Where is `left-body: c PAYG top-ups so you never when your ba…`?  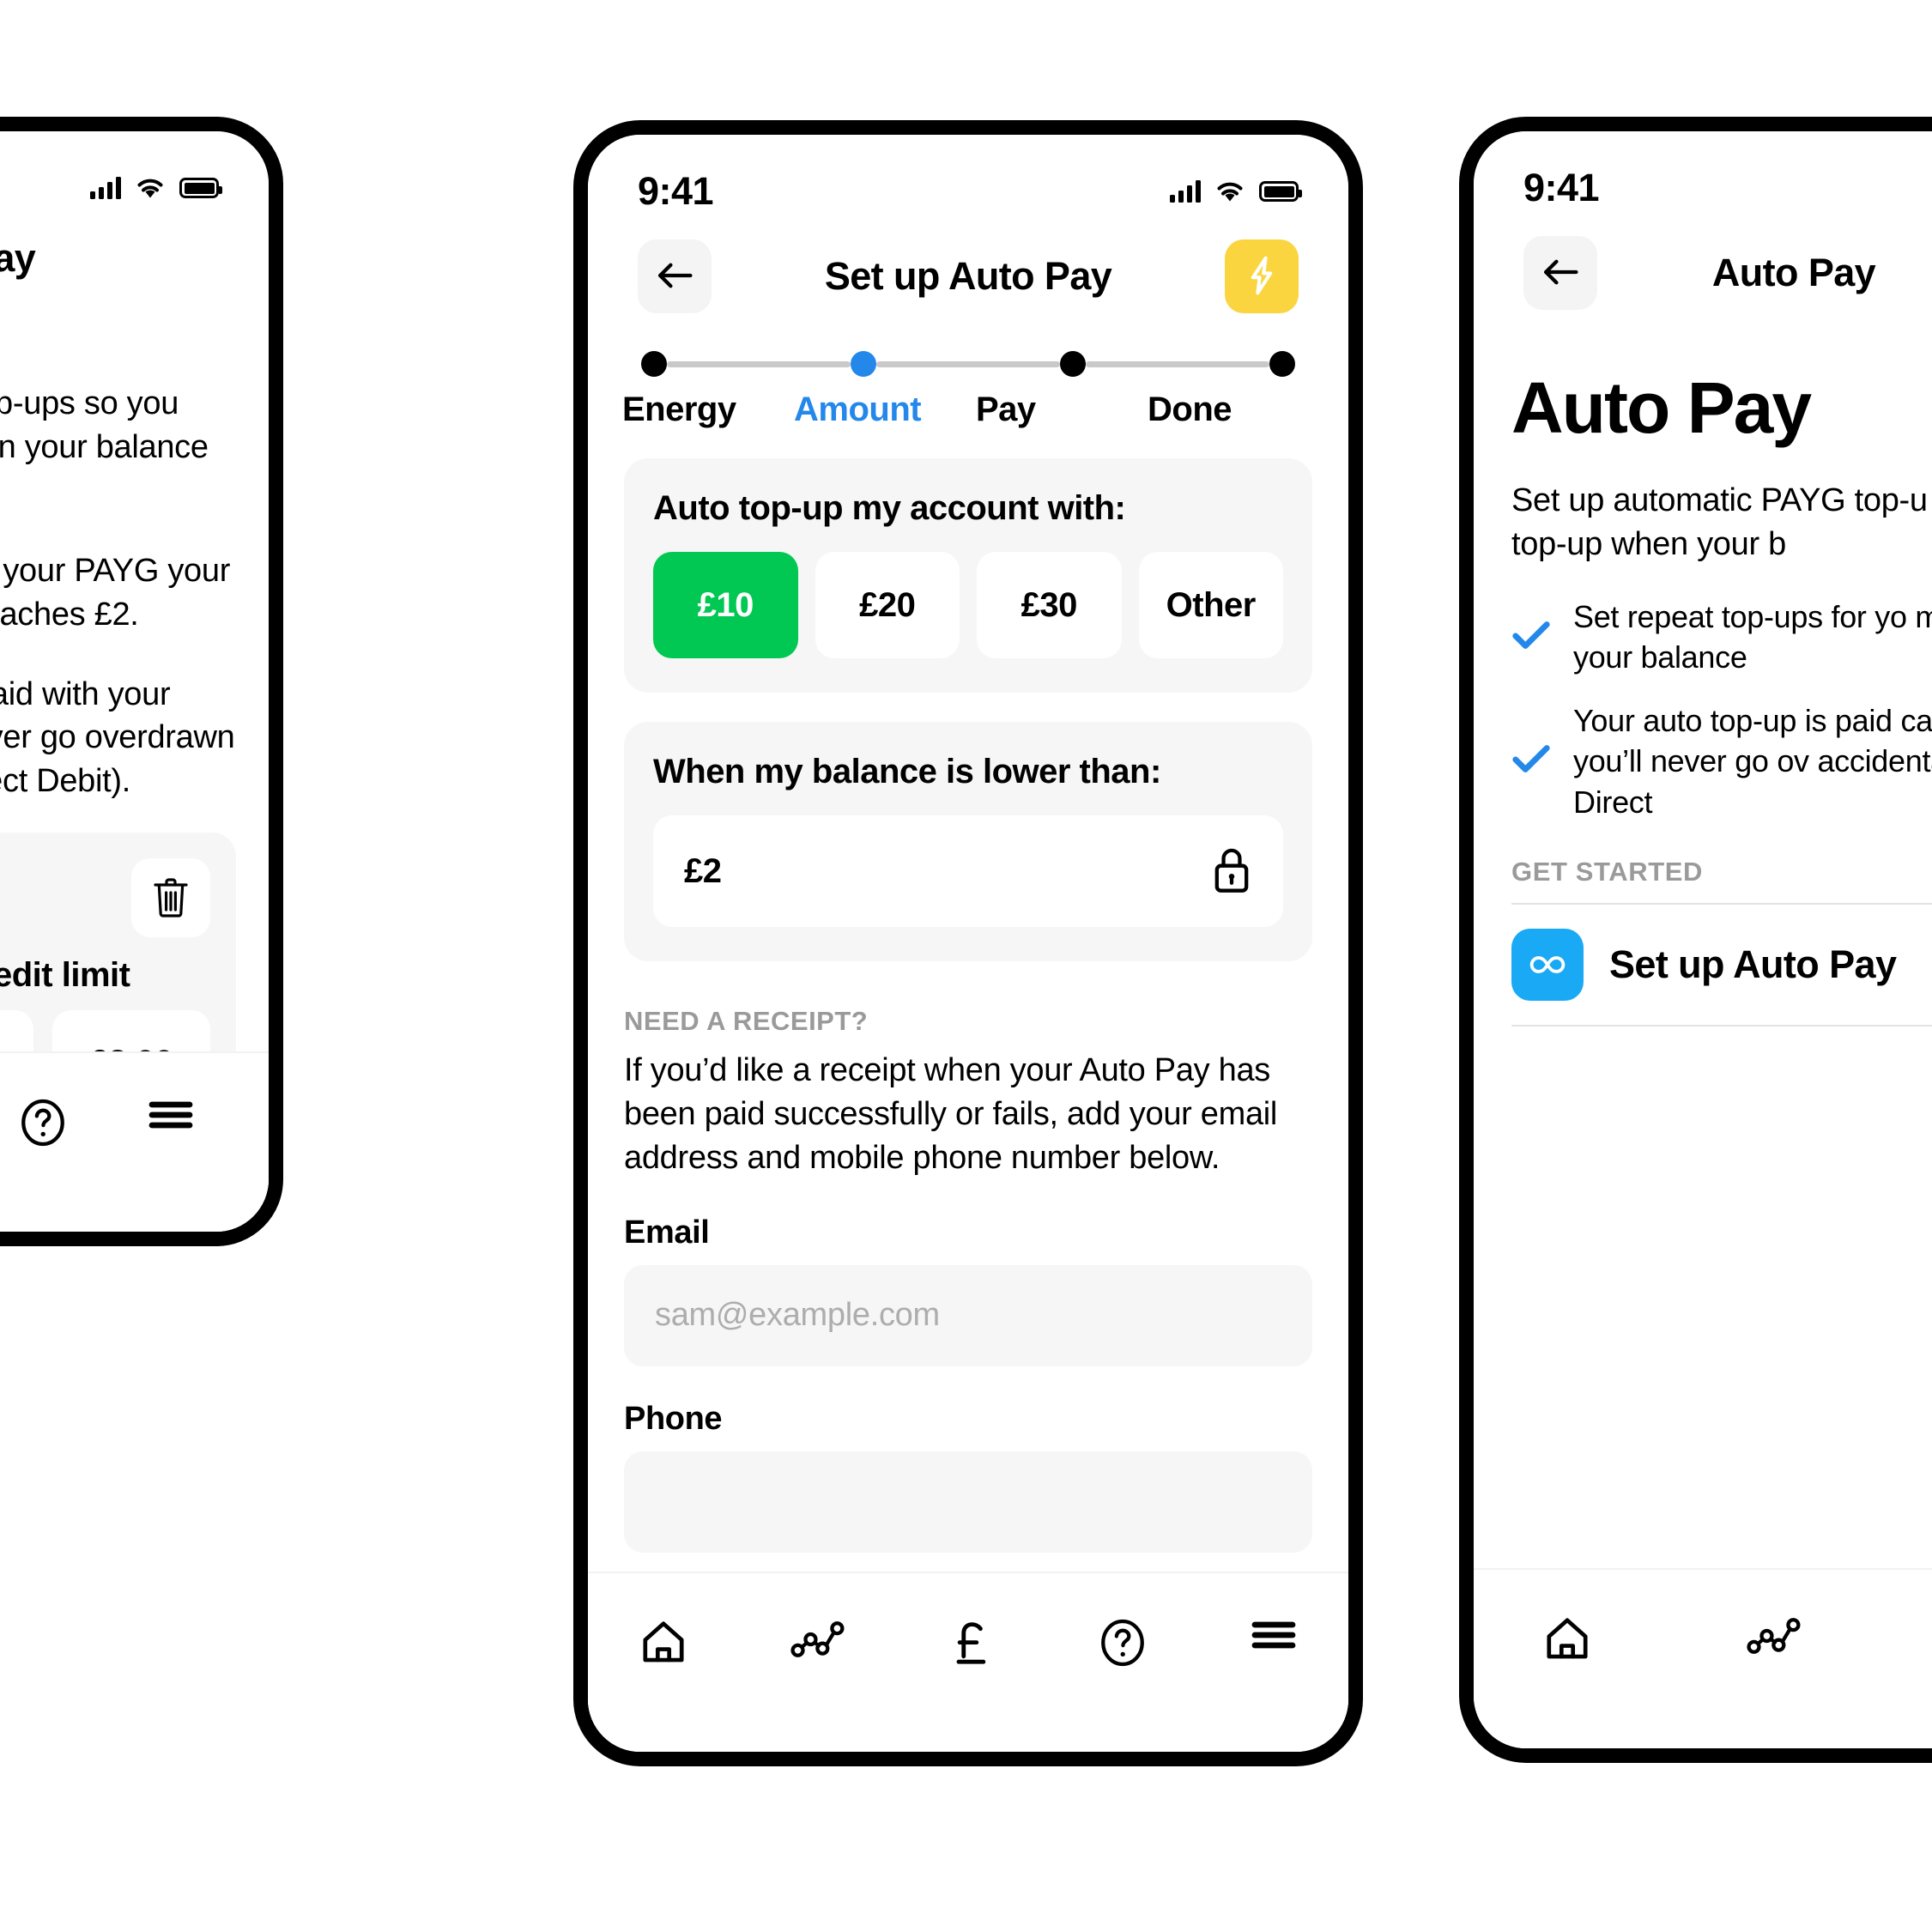
left-body: c PAYG top-ups so you never when your ba… is located at coordinates (134, 766).